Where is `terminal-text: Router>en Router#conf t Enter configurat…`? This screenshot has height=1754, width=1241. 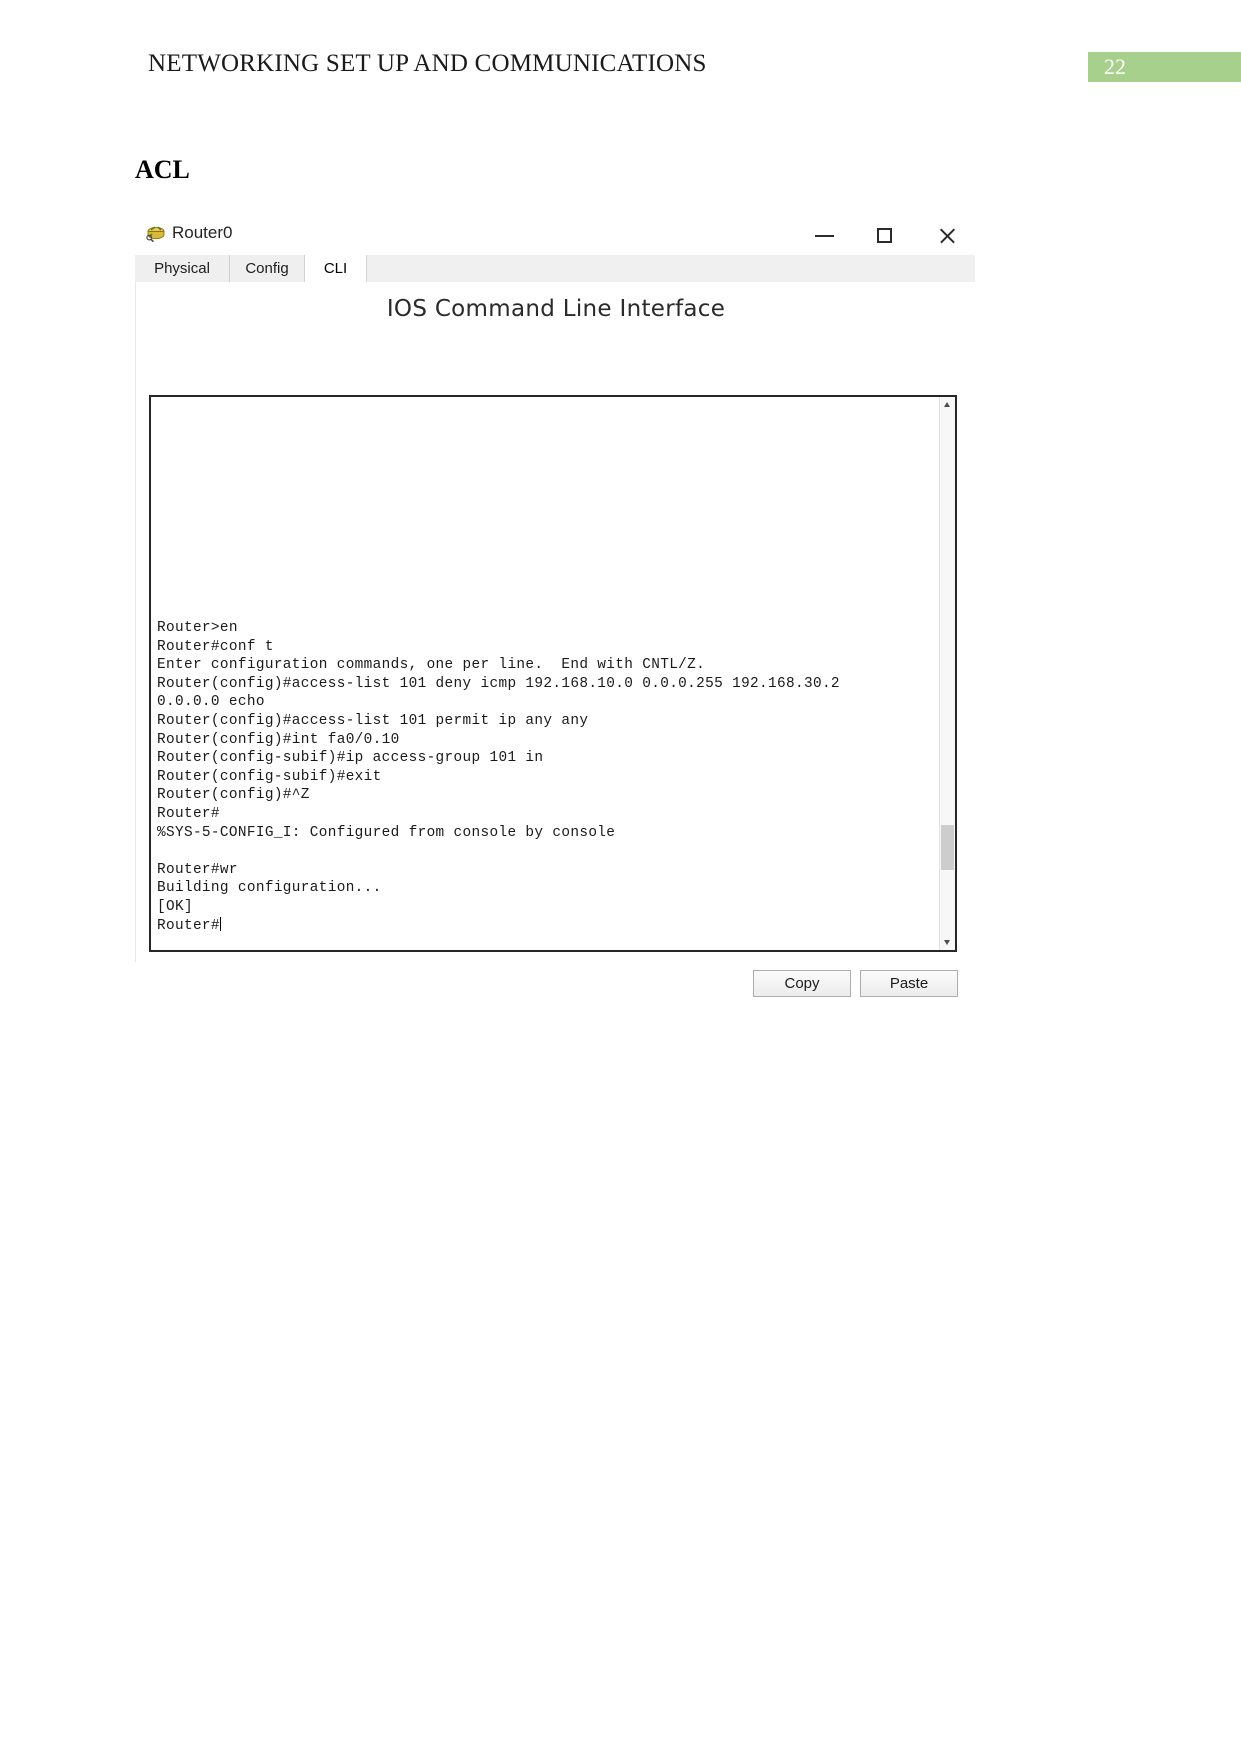 terminal-text: Router>en Router#conf t Enter configurat… is located at coordinates (498, 777).